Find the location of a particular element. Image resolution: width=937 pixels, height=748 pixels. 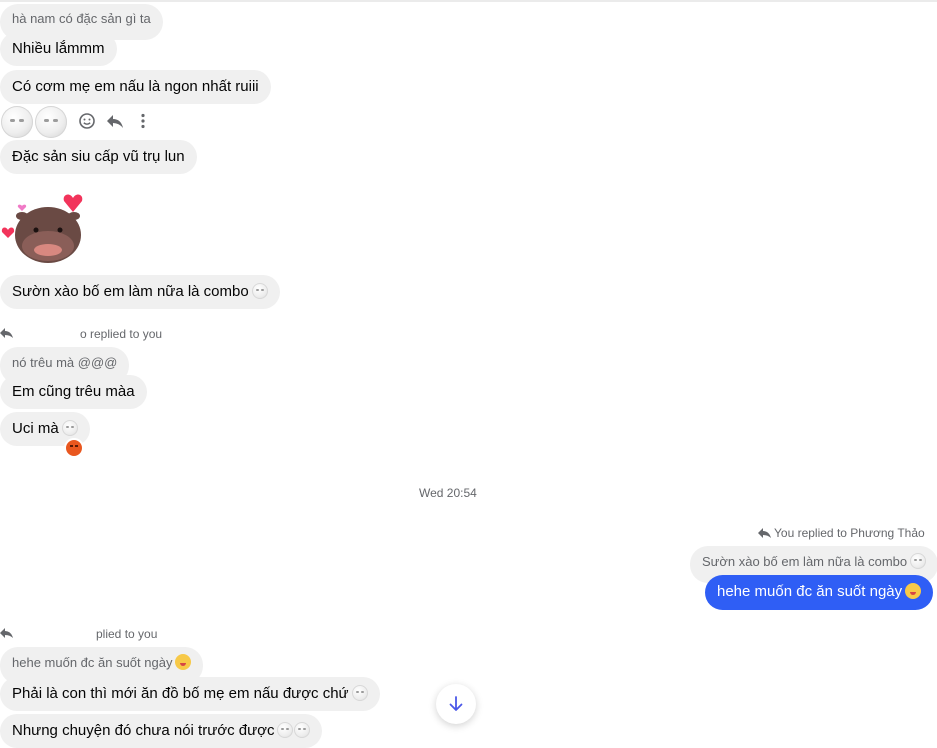

scroll-to-bottom-button is located at coordinates (456, 704).